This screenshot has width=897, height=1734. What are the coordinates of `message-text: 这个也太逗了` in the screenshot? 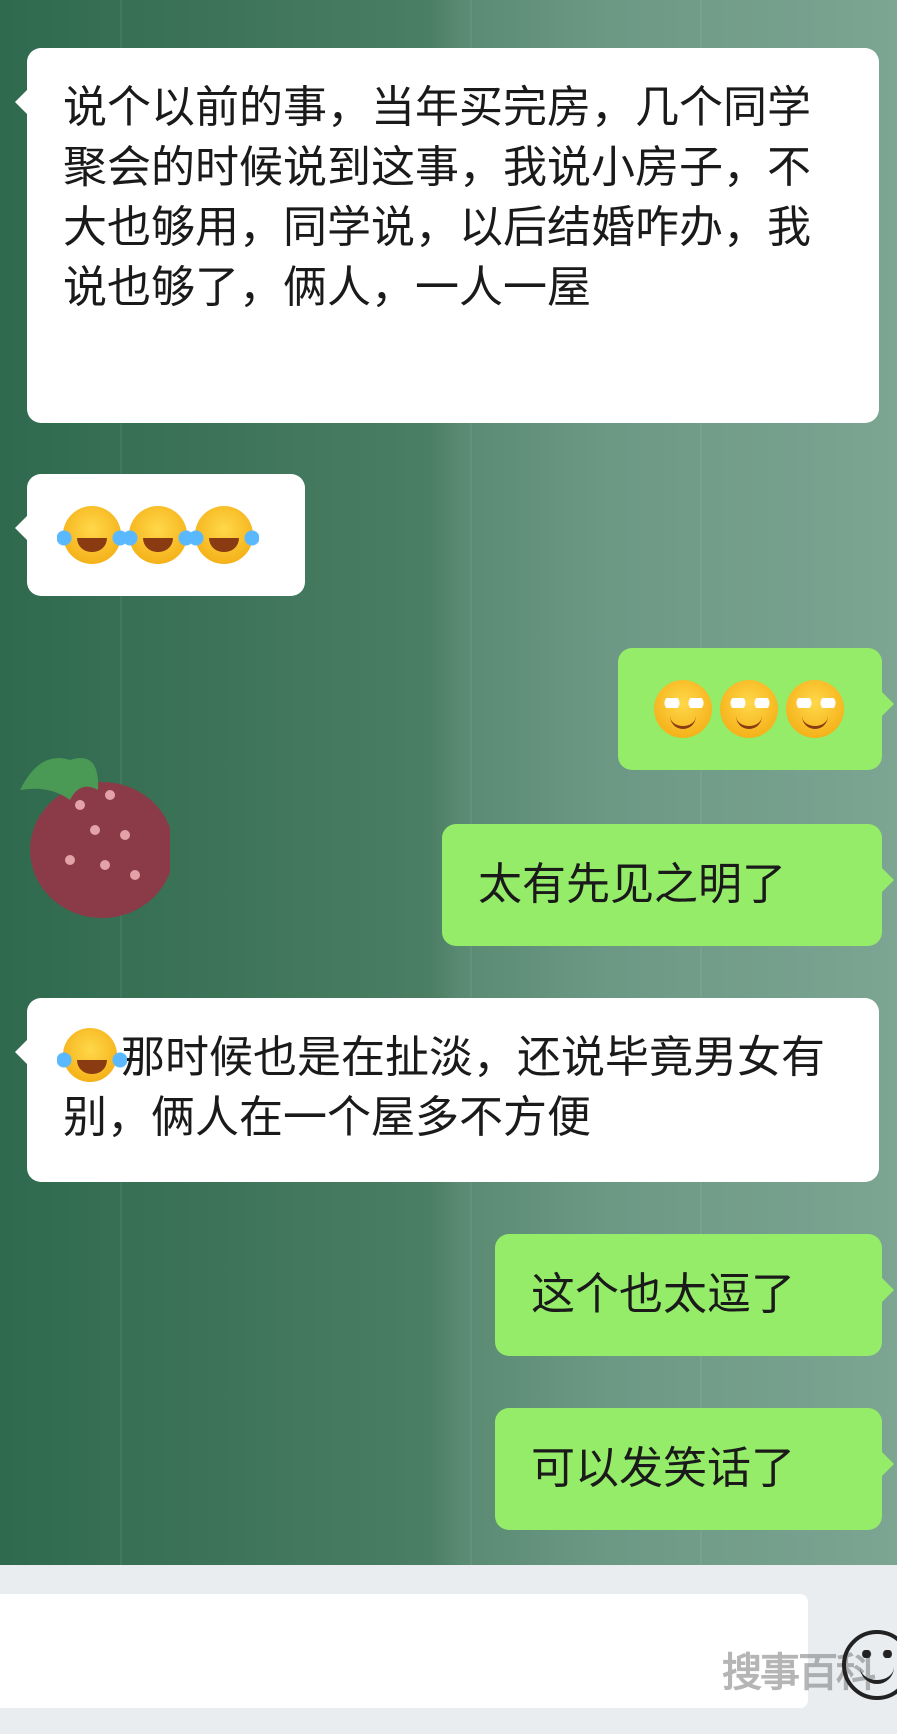 It's located at (663, 1294).